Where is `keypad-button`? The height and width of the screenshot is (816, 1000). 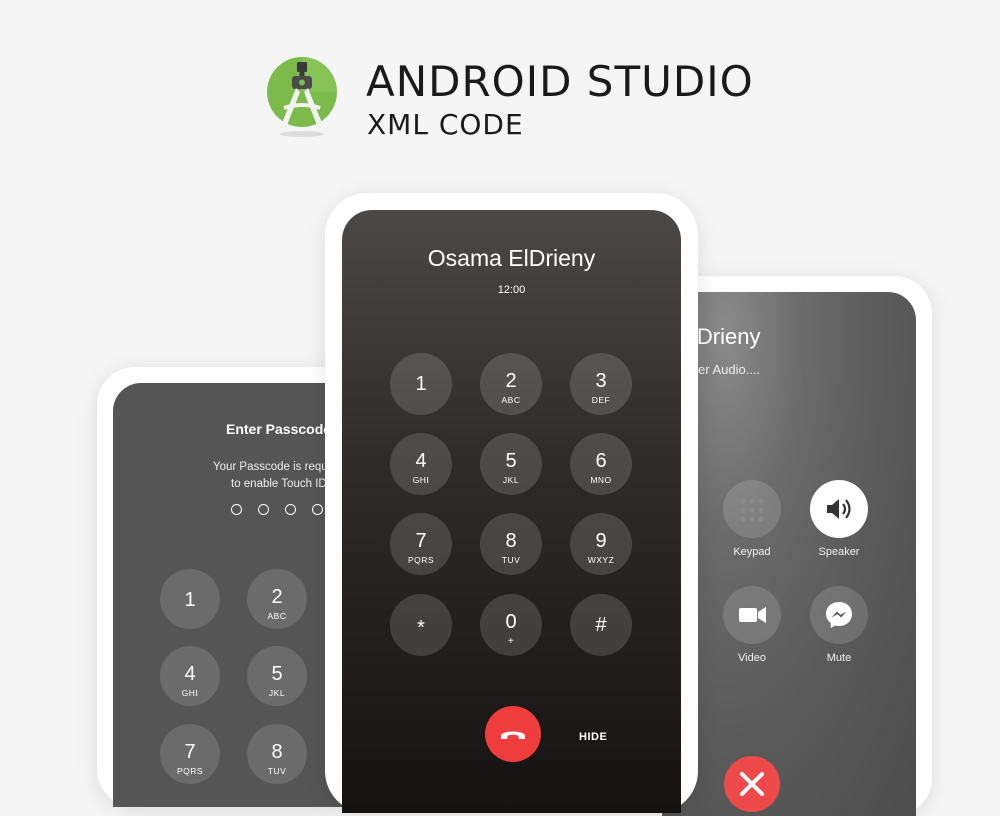
keypad-button is located at coordinates (752, 509).